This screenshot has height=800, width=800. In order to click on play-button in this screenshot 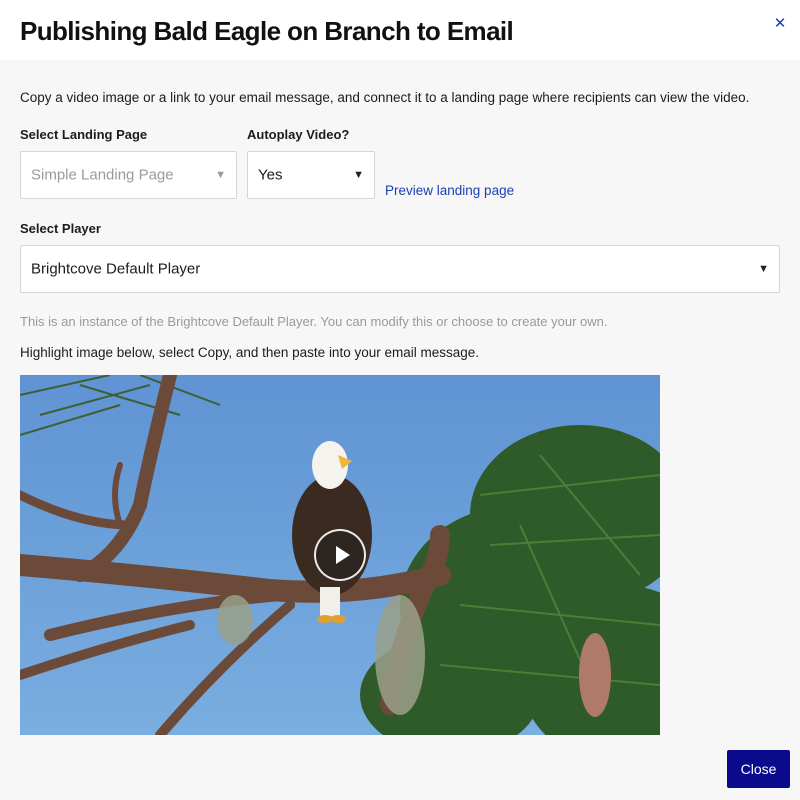, I will do `click(340, 555)`.